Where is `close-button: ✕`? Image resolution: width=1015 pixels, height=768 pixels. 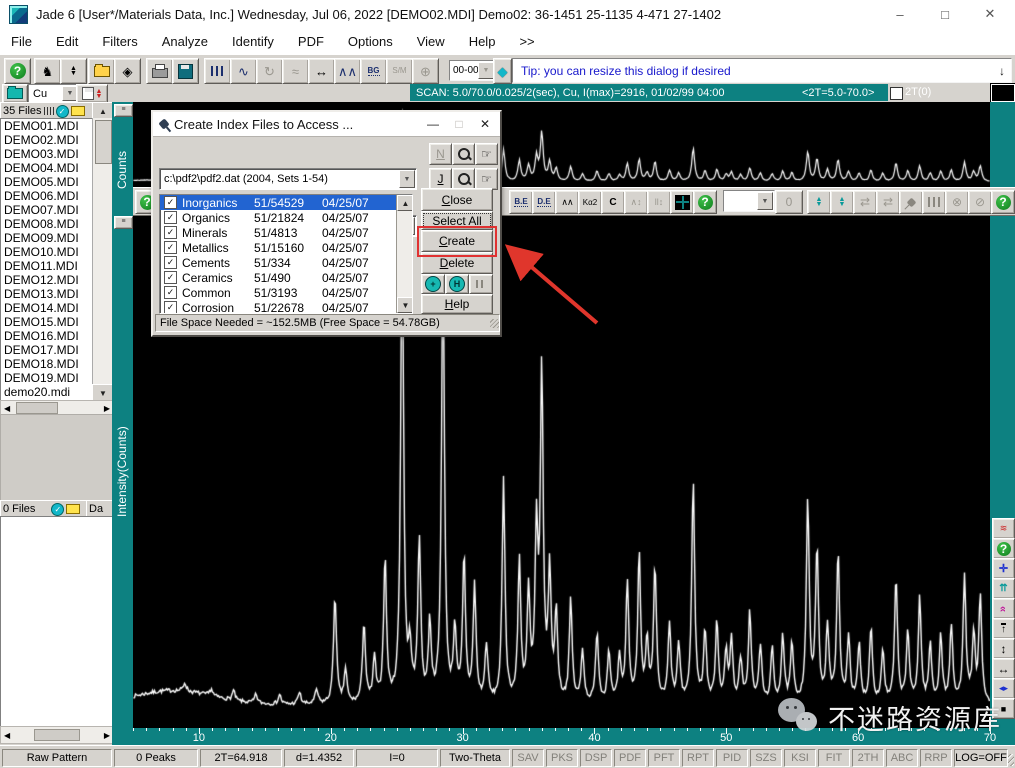 close-button: ✕ is located at coordinates (990, 14).